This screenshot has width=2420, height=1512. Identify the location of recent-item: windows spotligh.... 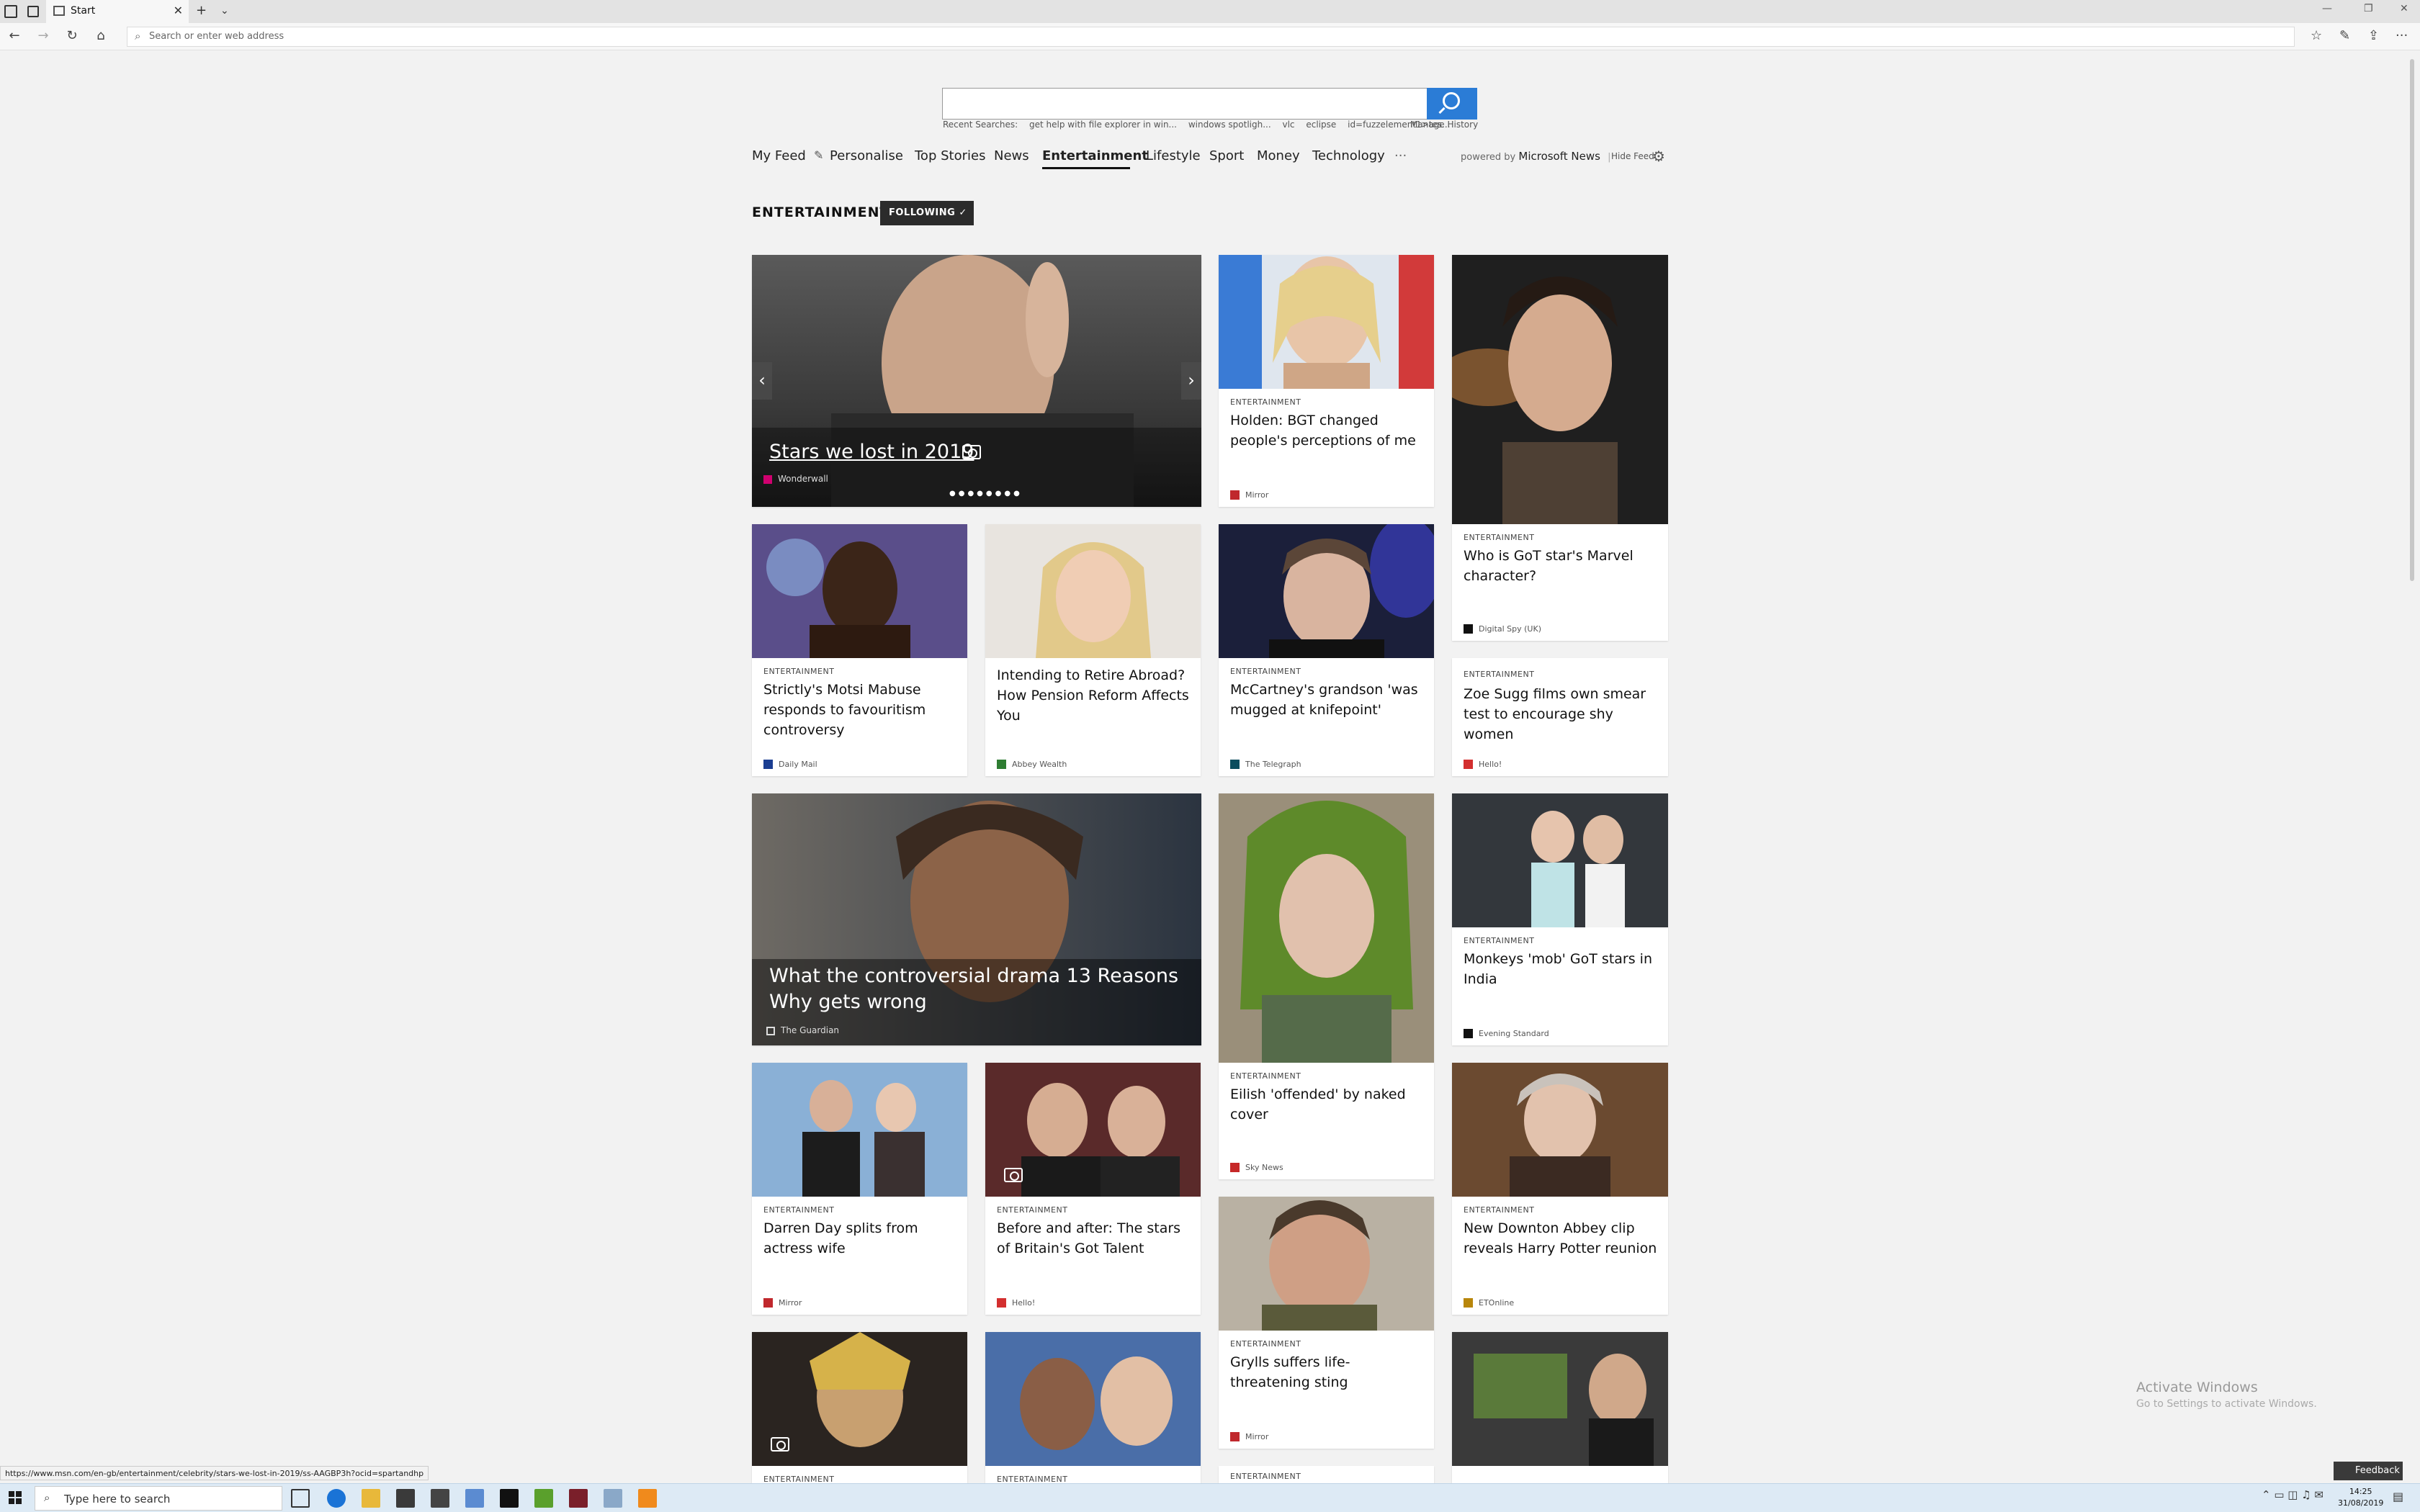
(1229, 125).